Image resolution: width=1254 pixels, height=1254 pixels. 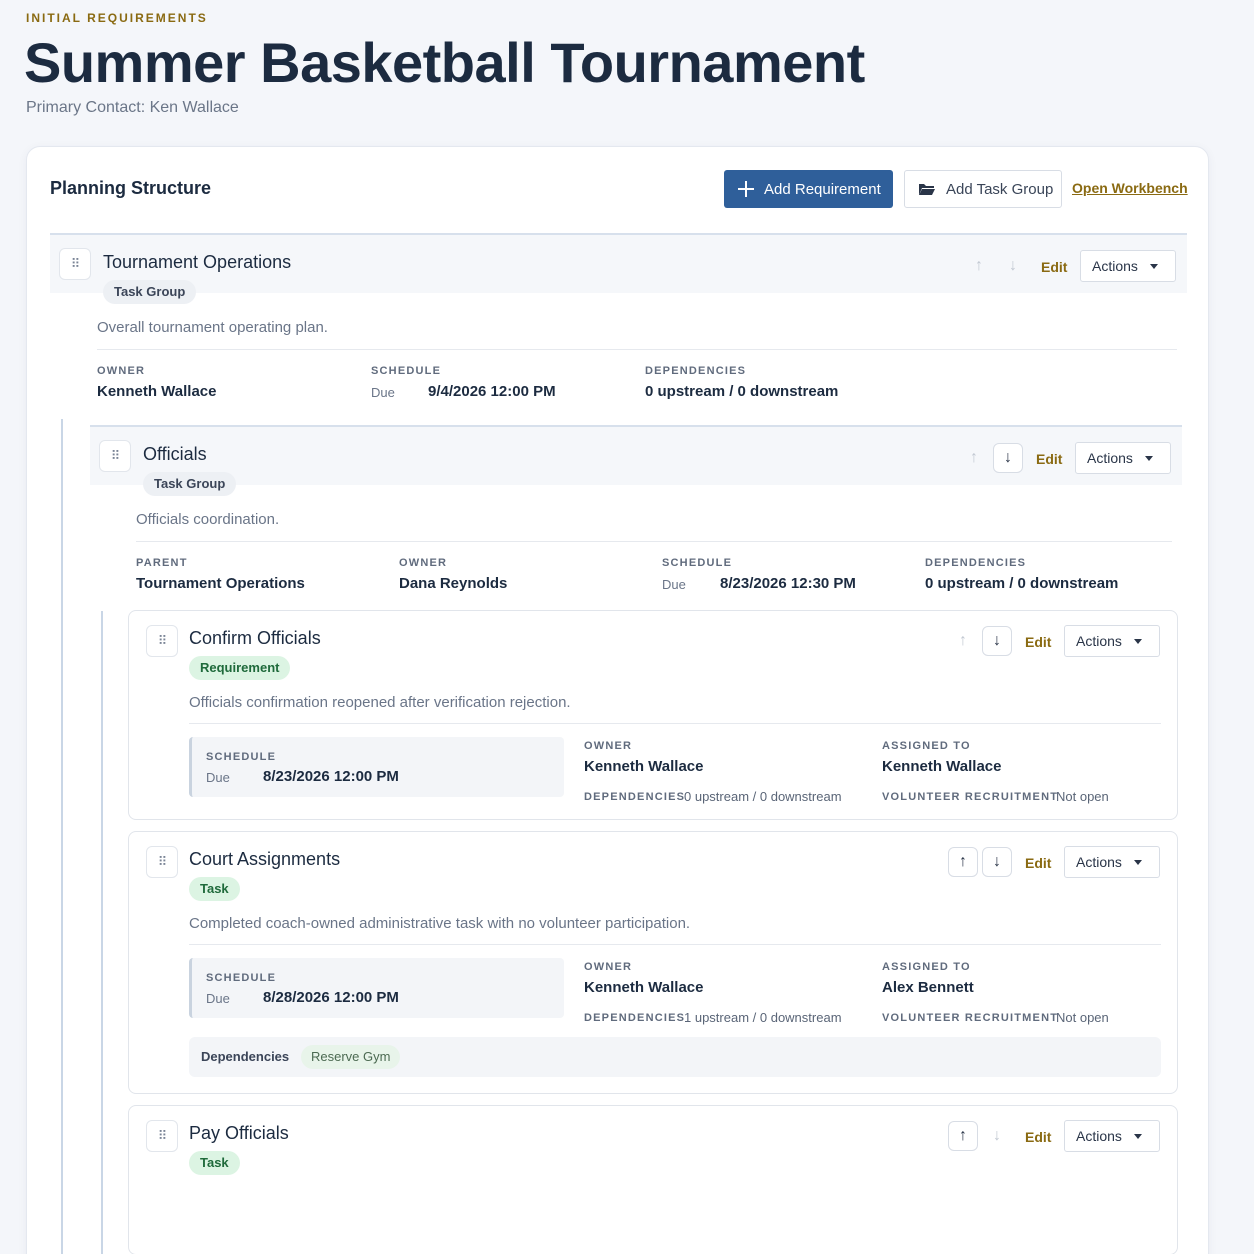 What do you see at coordinates (220, 583) in the screenshot?
I see `parent-value: Tournament Operations` at bounding box center [220, 583].